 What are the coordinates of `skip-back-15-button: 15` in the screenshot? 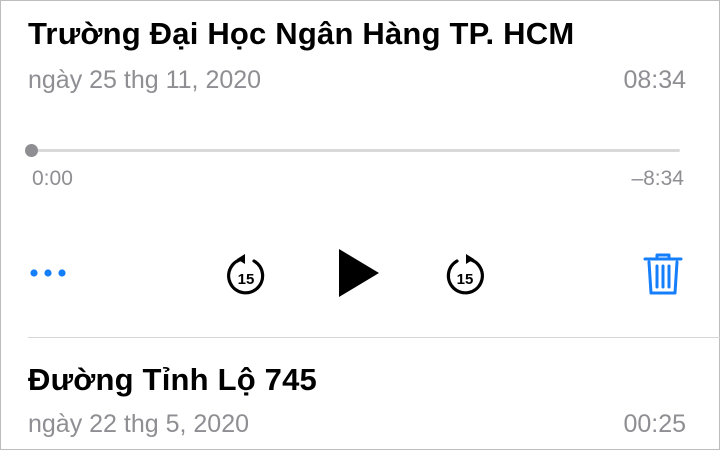 It's located at (246, 273).